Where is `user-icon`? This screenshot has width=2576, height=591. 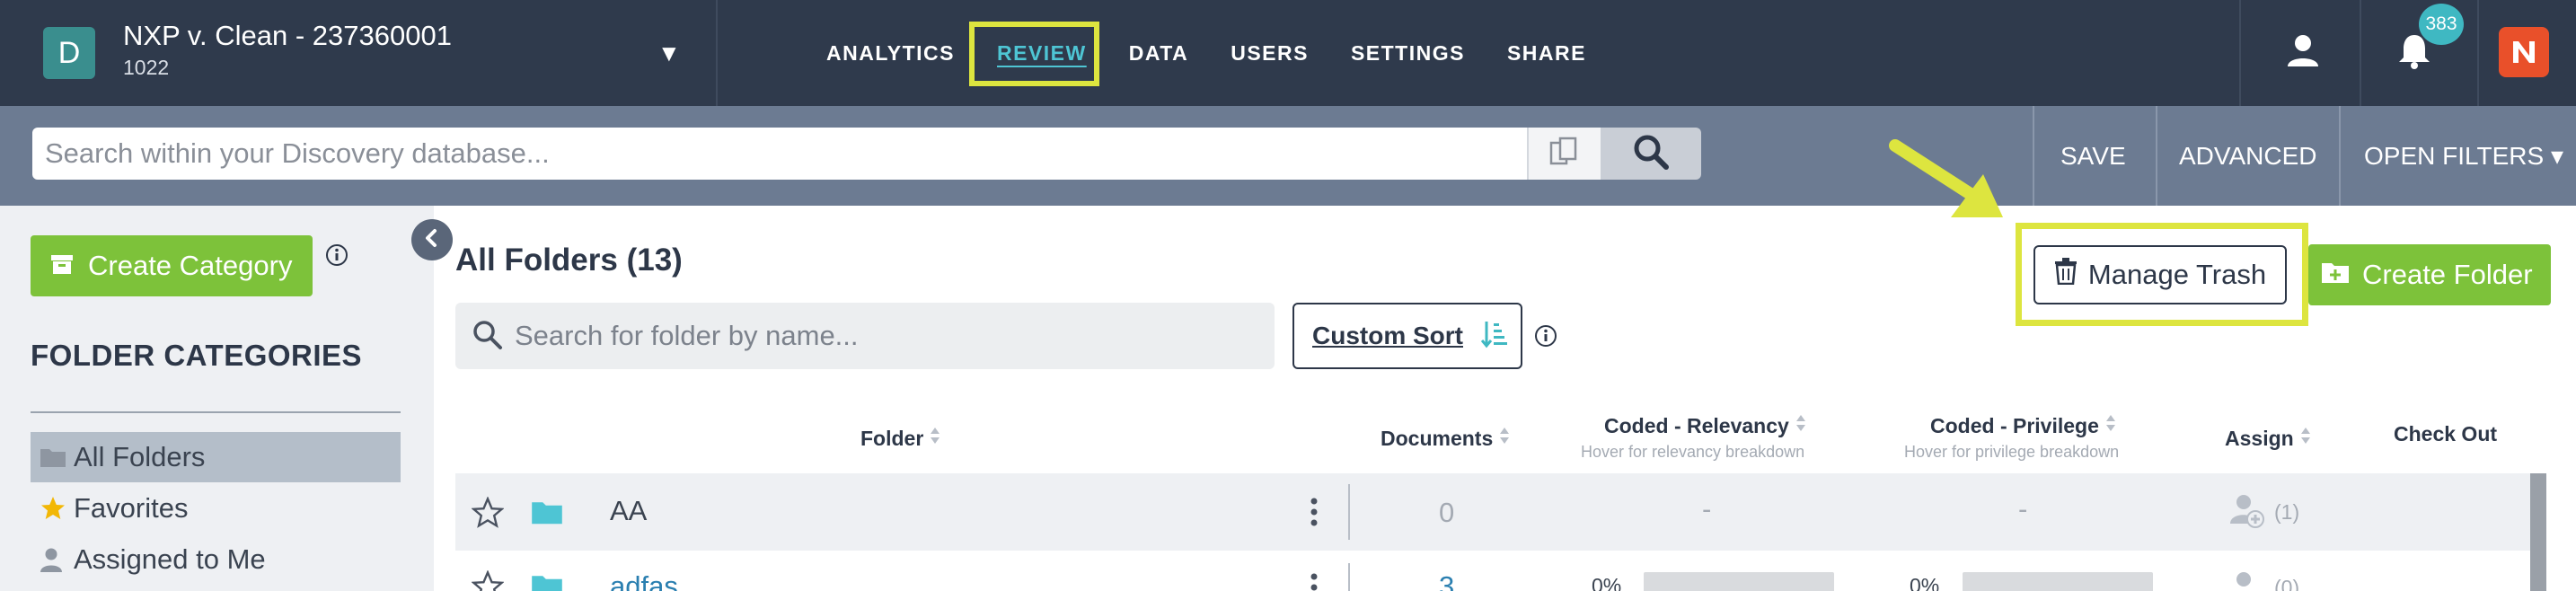 user-icon is located at coordinates (2303, 53).